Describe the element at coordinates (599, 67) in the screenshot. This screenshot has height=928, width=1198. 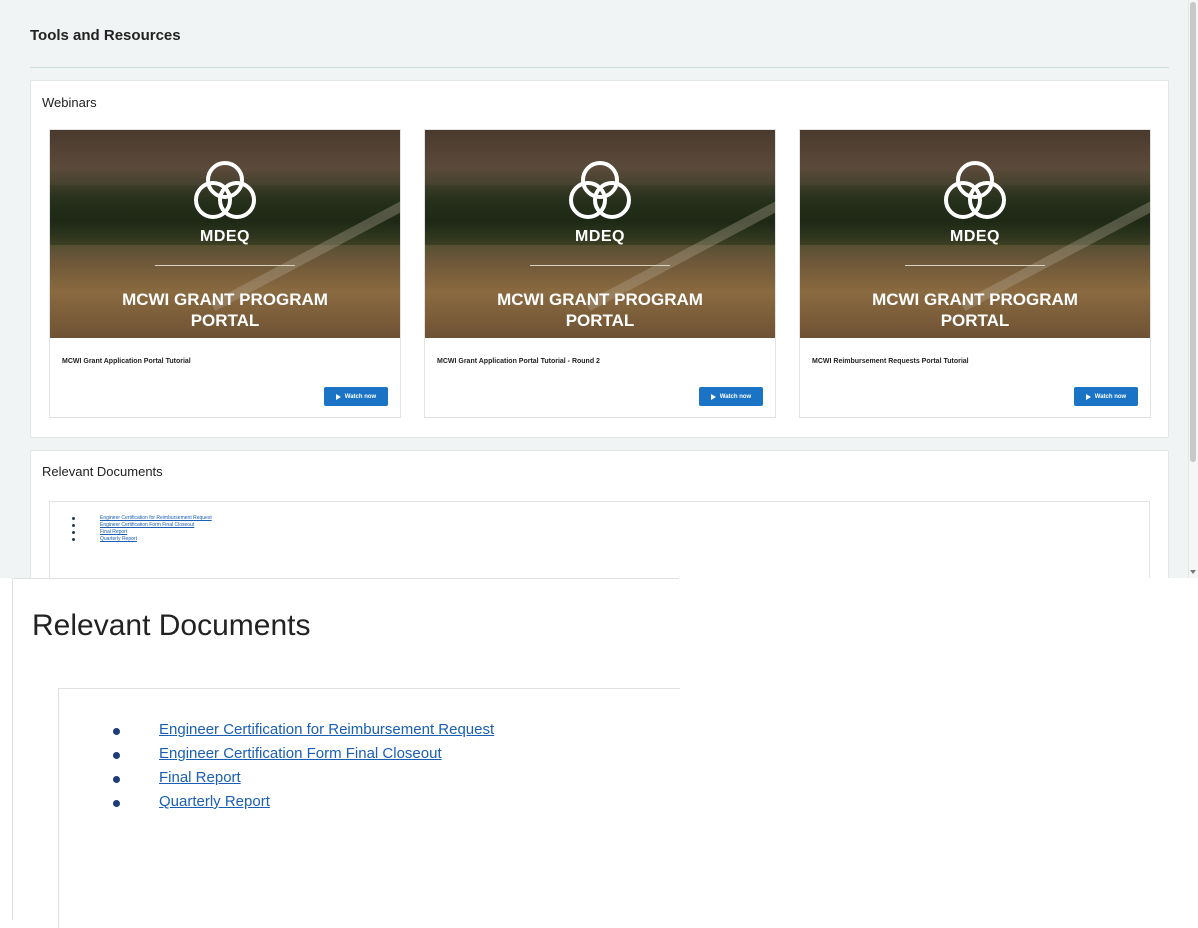
I see `title-divider` at that location.